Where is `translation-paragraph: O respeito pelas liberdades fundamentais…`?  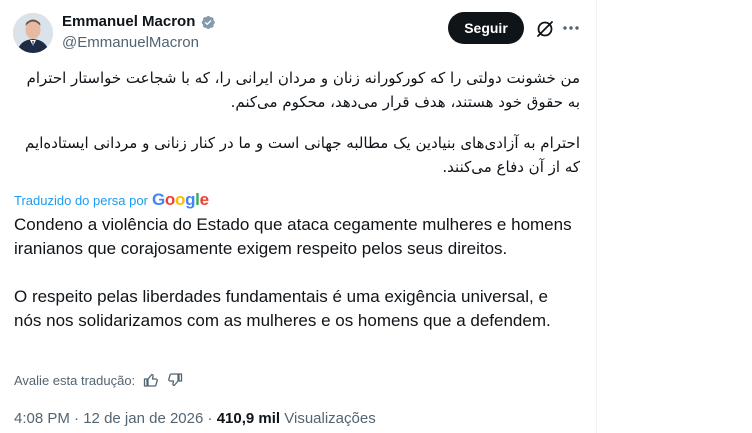 translation-paragraph: O respeito pelas liberdades fundamentais… is located at coordinates (282, 308).